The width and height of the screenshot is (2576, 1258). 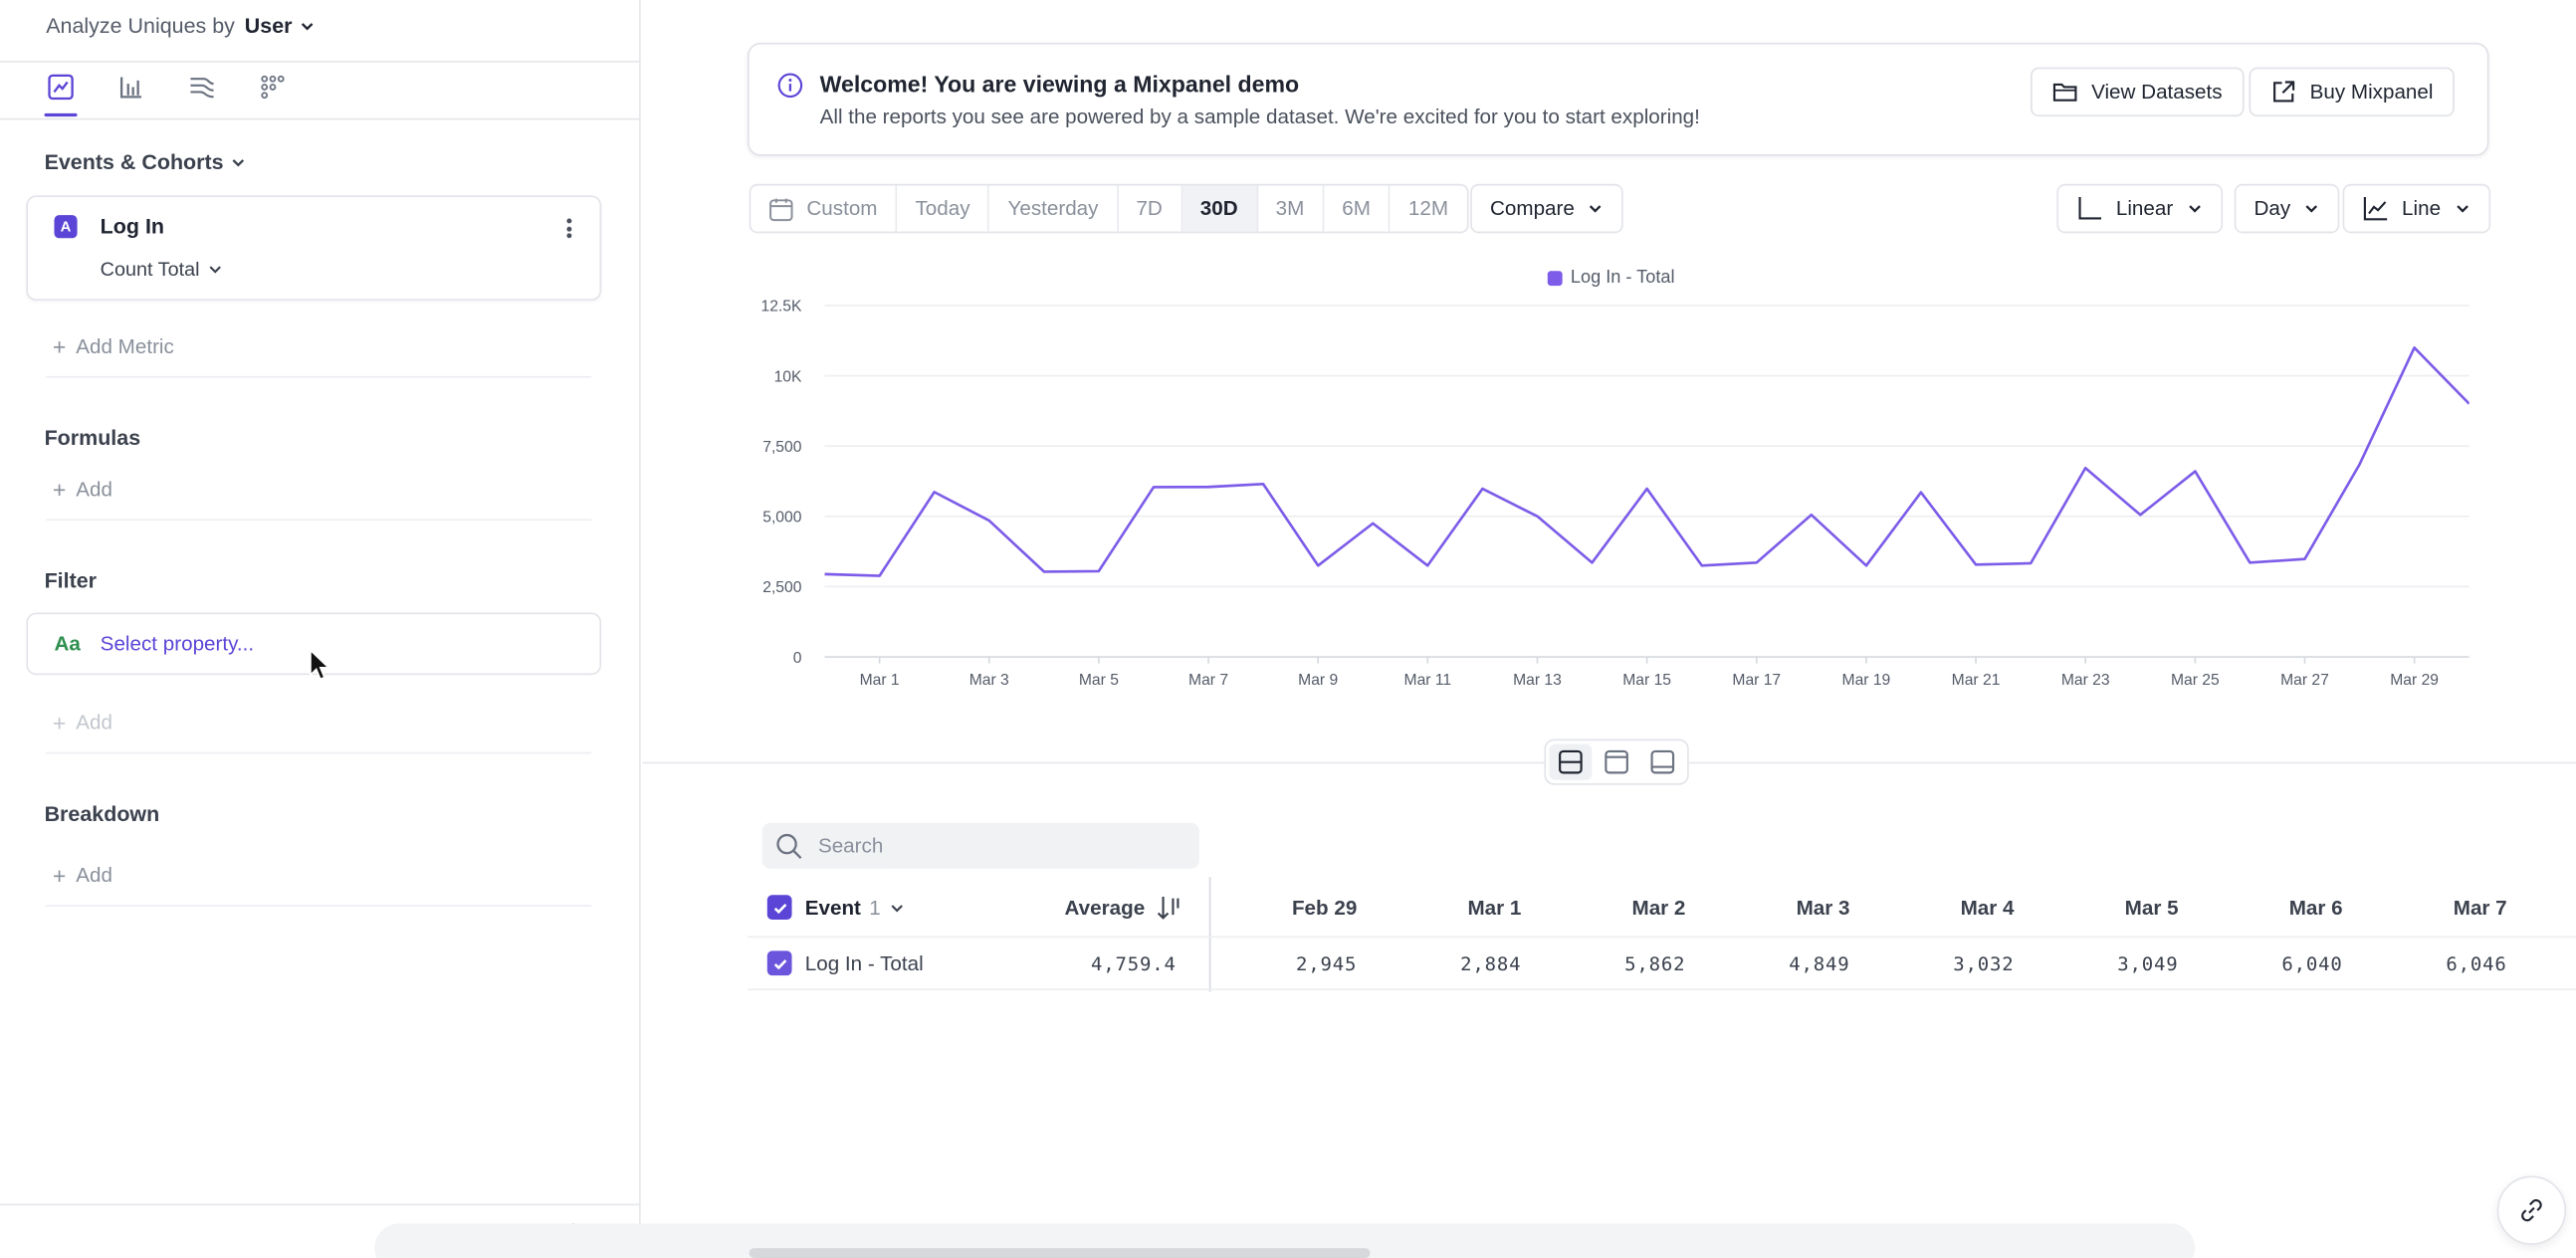 What do you see at coordinates (1646, 680) in the screenshot?
I see `x-tick-label: Mar 15` at bounding box center [1646, 680].